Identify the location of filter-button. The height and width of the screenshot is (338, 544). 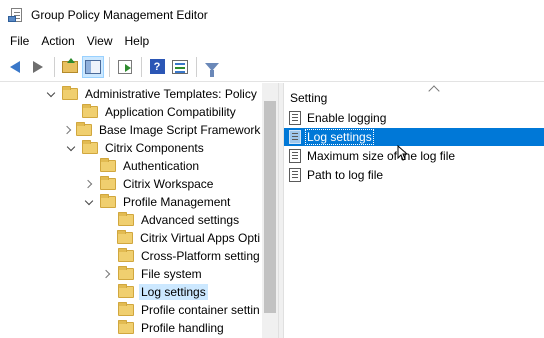
(212, 67).